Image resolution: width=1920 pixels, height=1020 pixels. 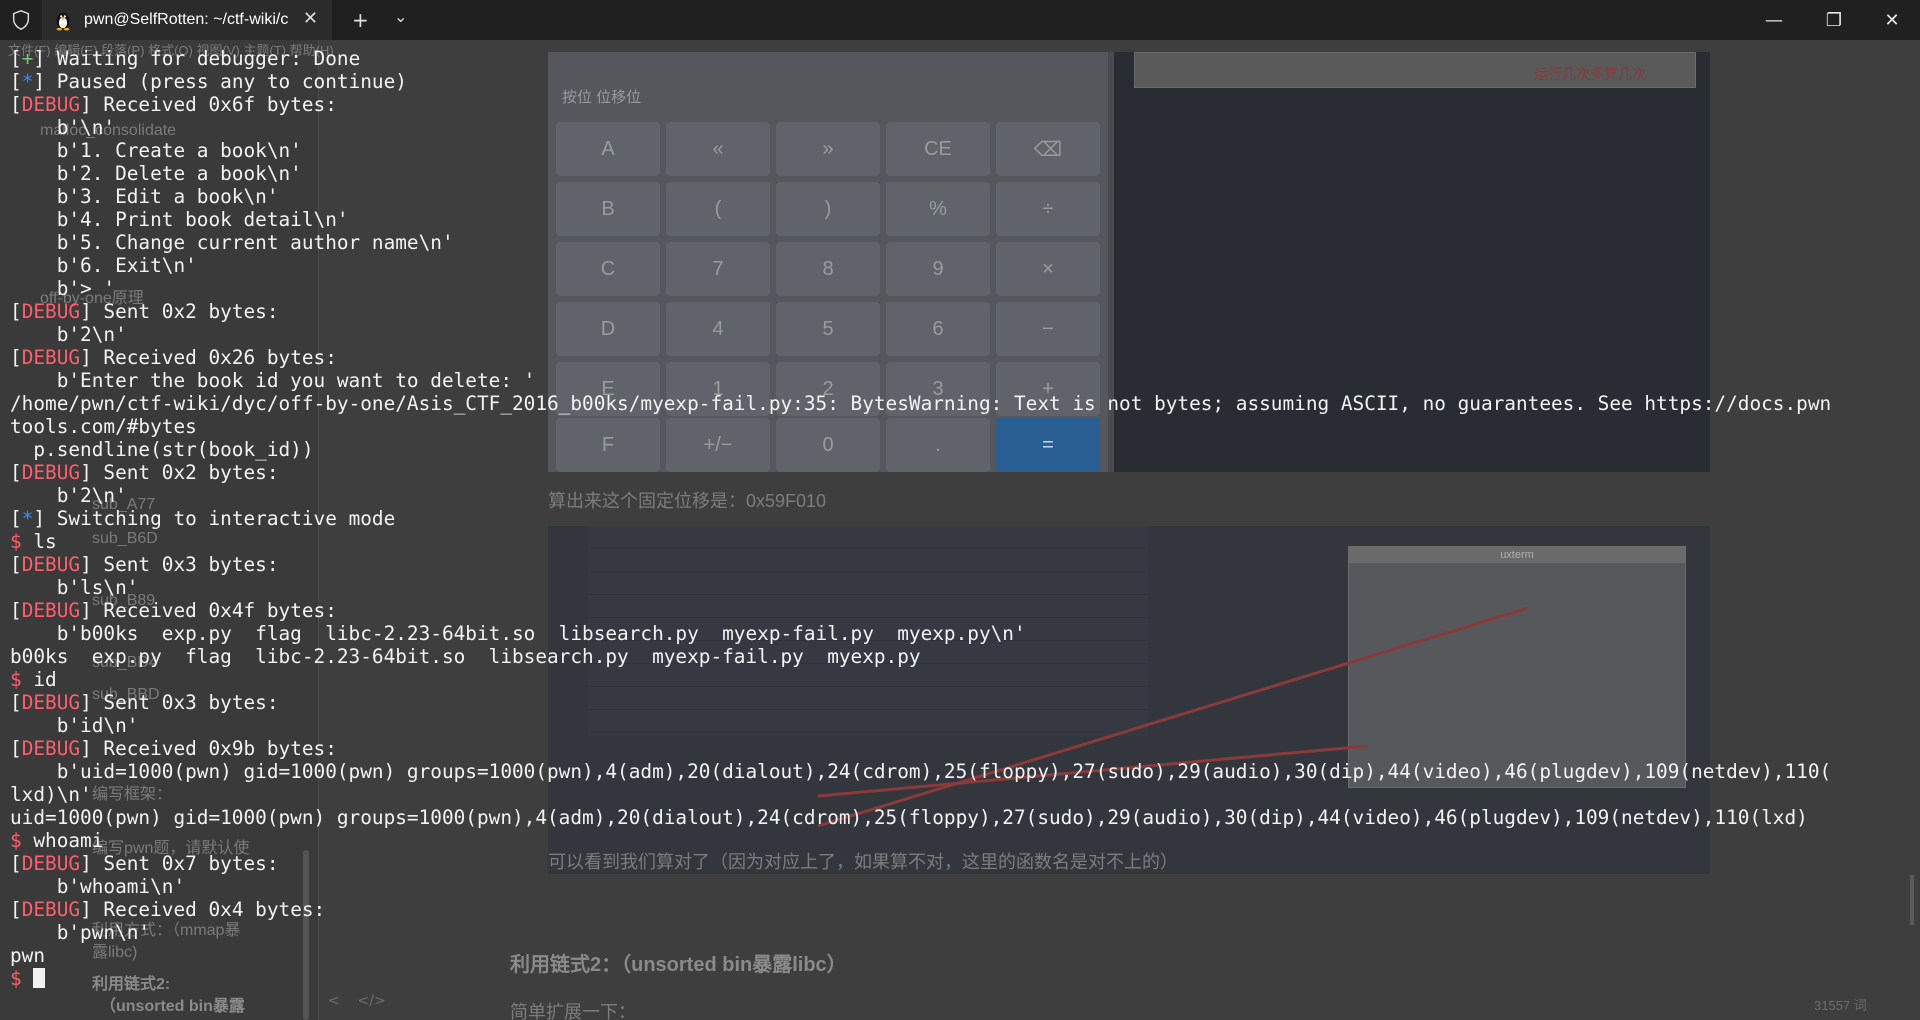 I want to click on terminal-text: b'\n', so click(x=63, y=127).